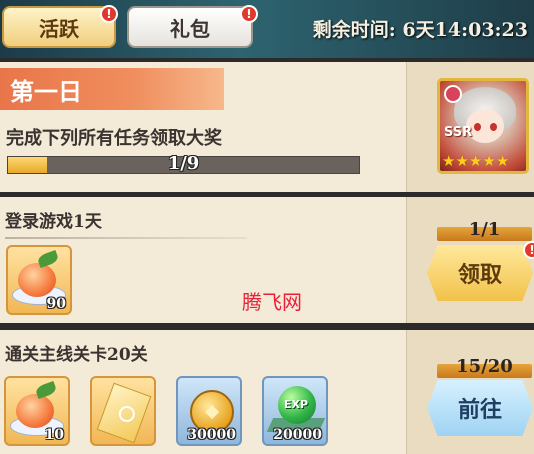  I want to click on go-button-label: 前往, so click(479, 410).